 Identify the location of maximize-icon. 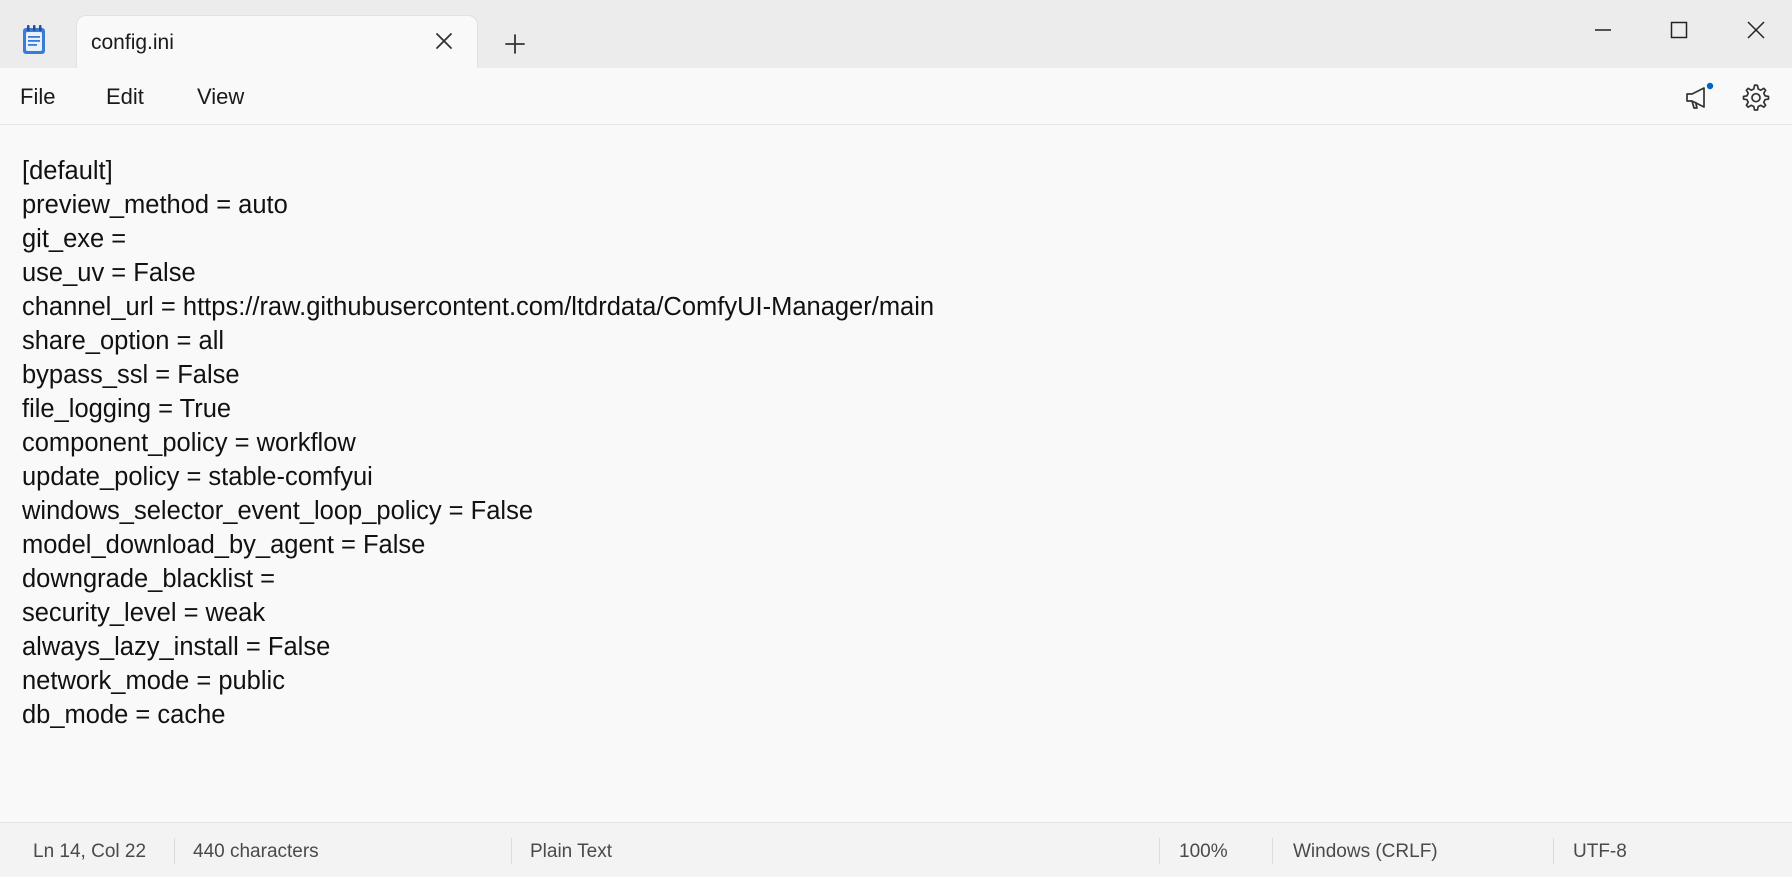
(1679, 30).